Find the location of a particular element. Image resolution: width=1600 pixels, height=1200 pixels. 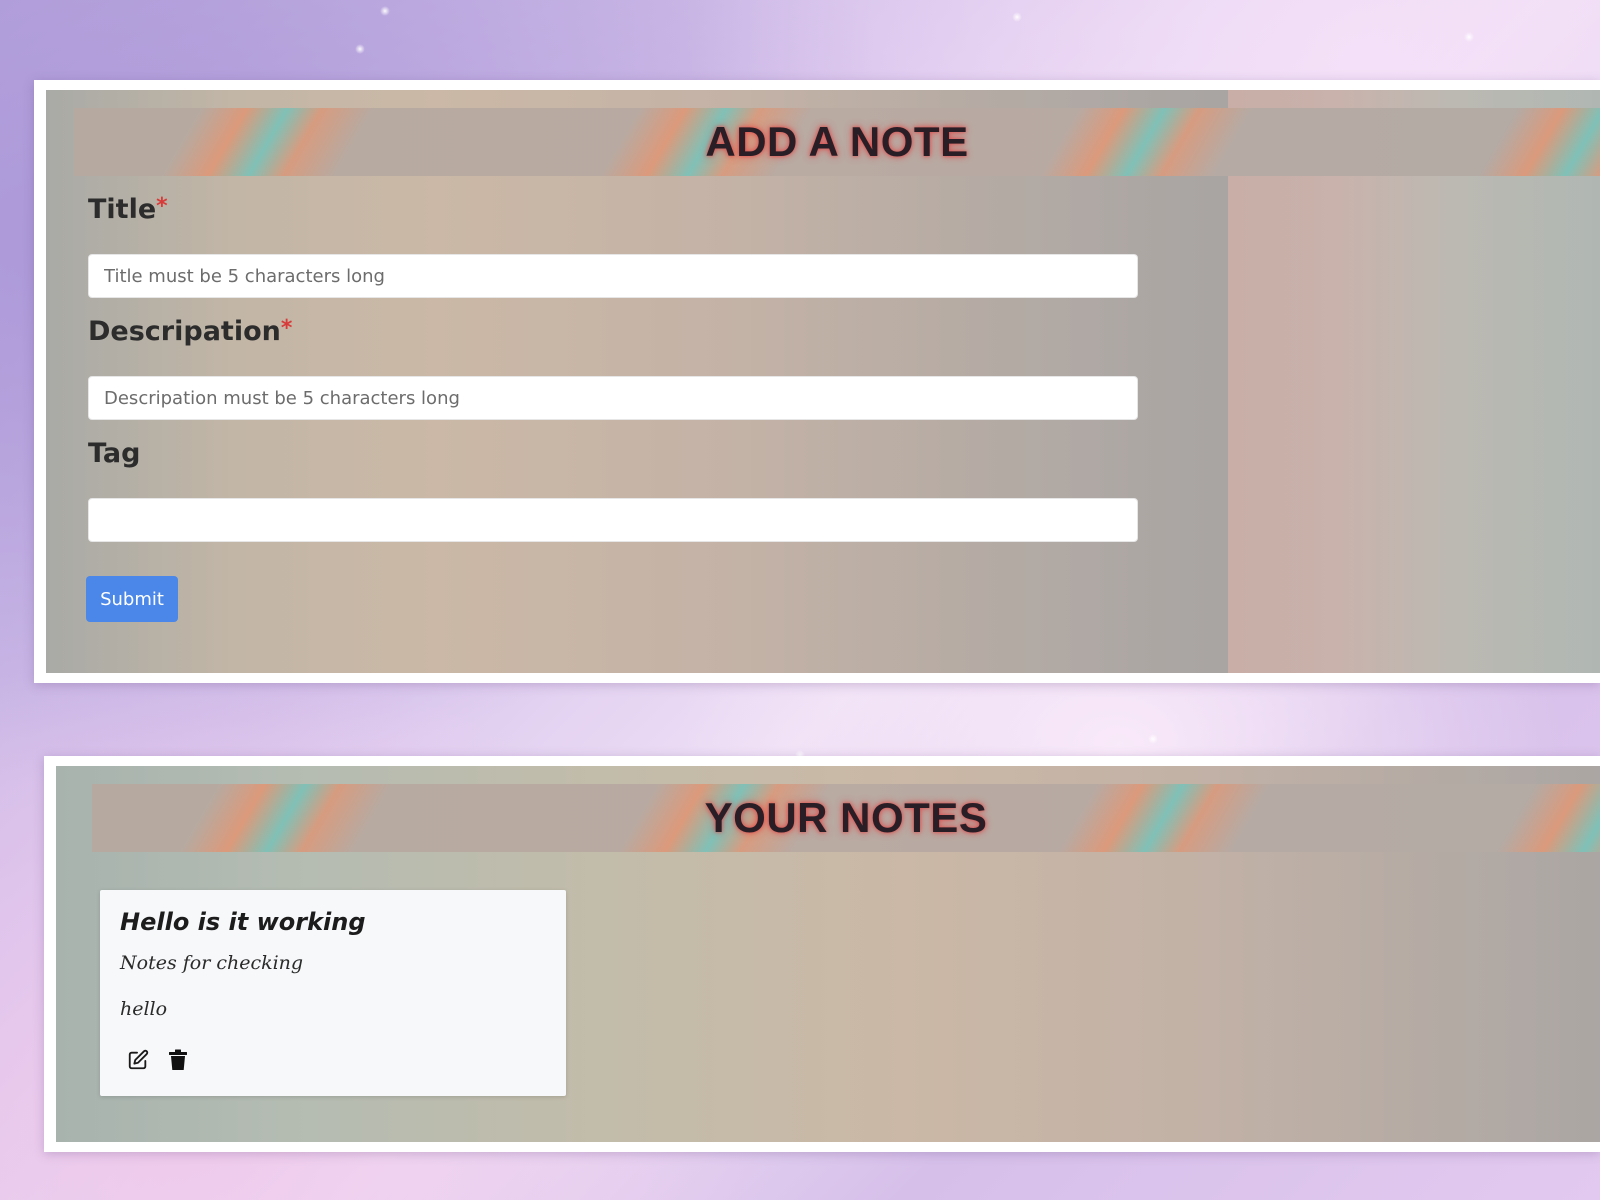

title-label: Title* is located at coordinates (128, 209).